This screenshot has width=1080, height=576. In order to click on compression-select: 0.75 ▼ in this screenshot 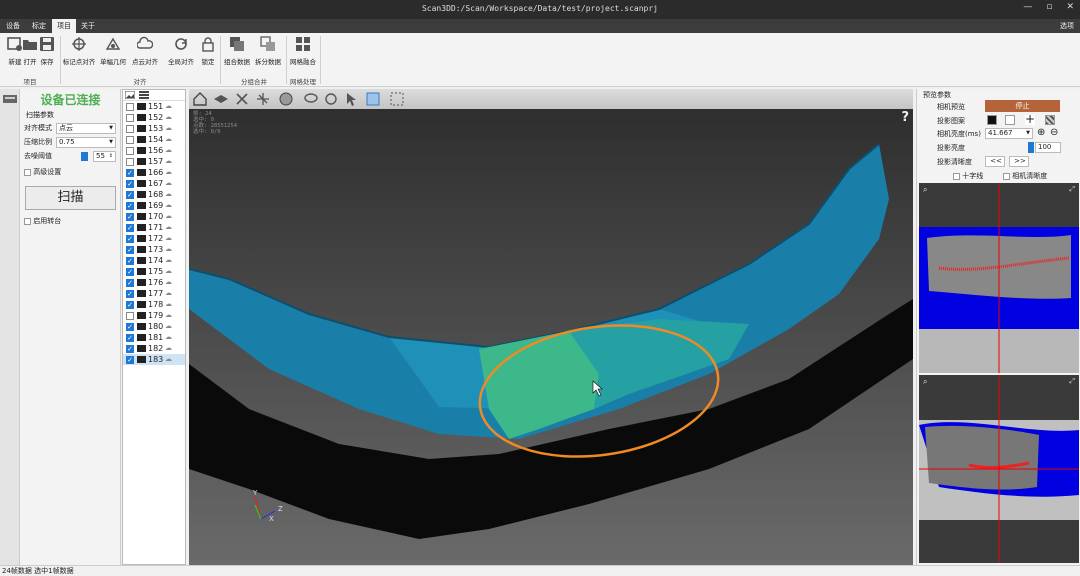, I will do `click(86, 142)`.